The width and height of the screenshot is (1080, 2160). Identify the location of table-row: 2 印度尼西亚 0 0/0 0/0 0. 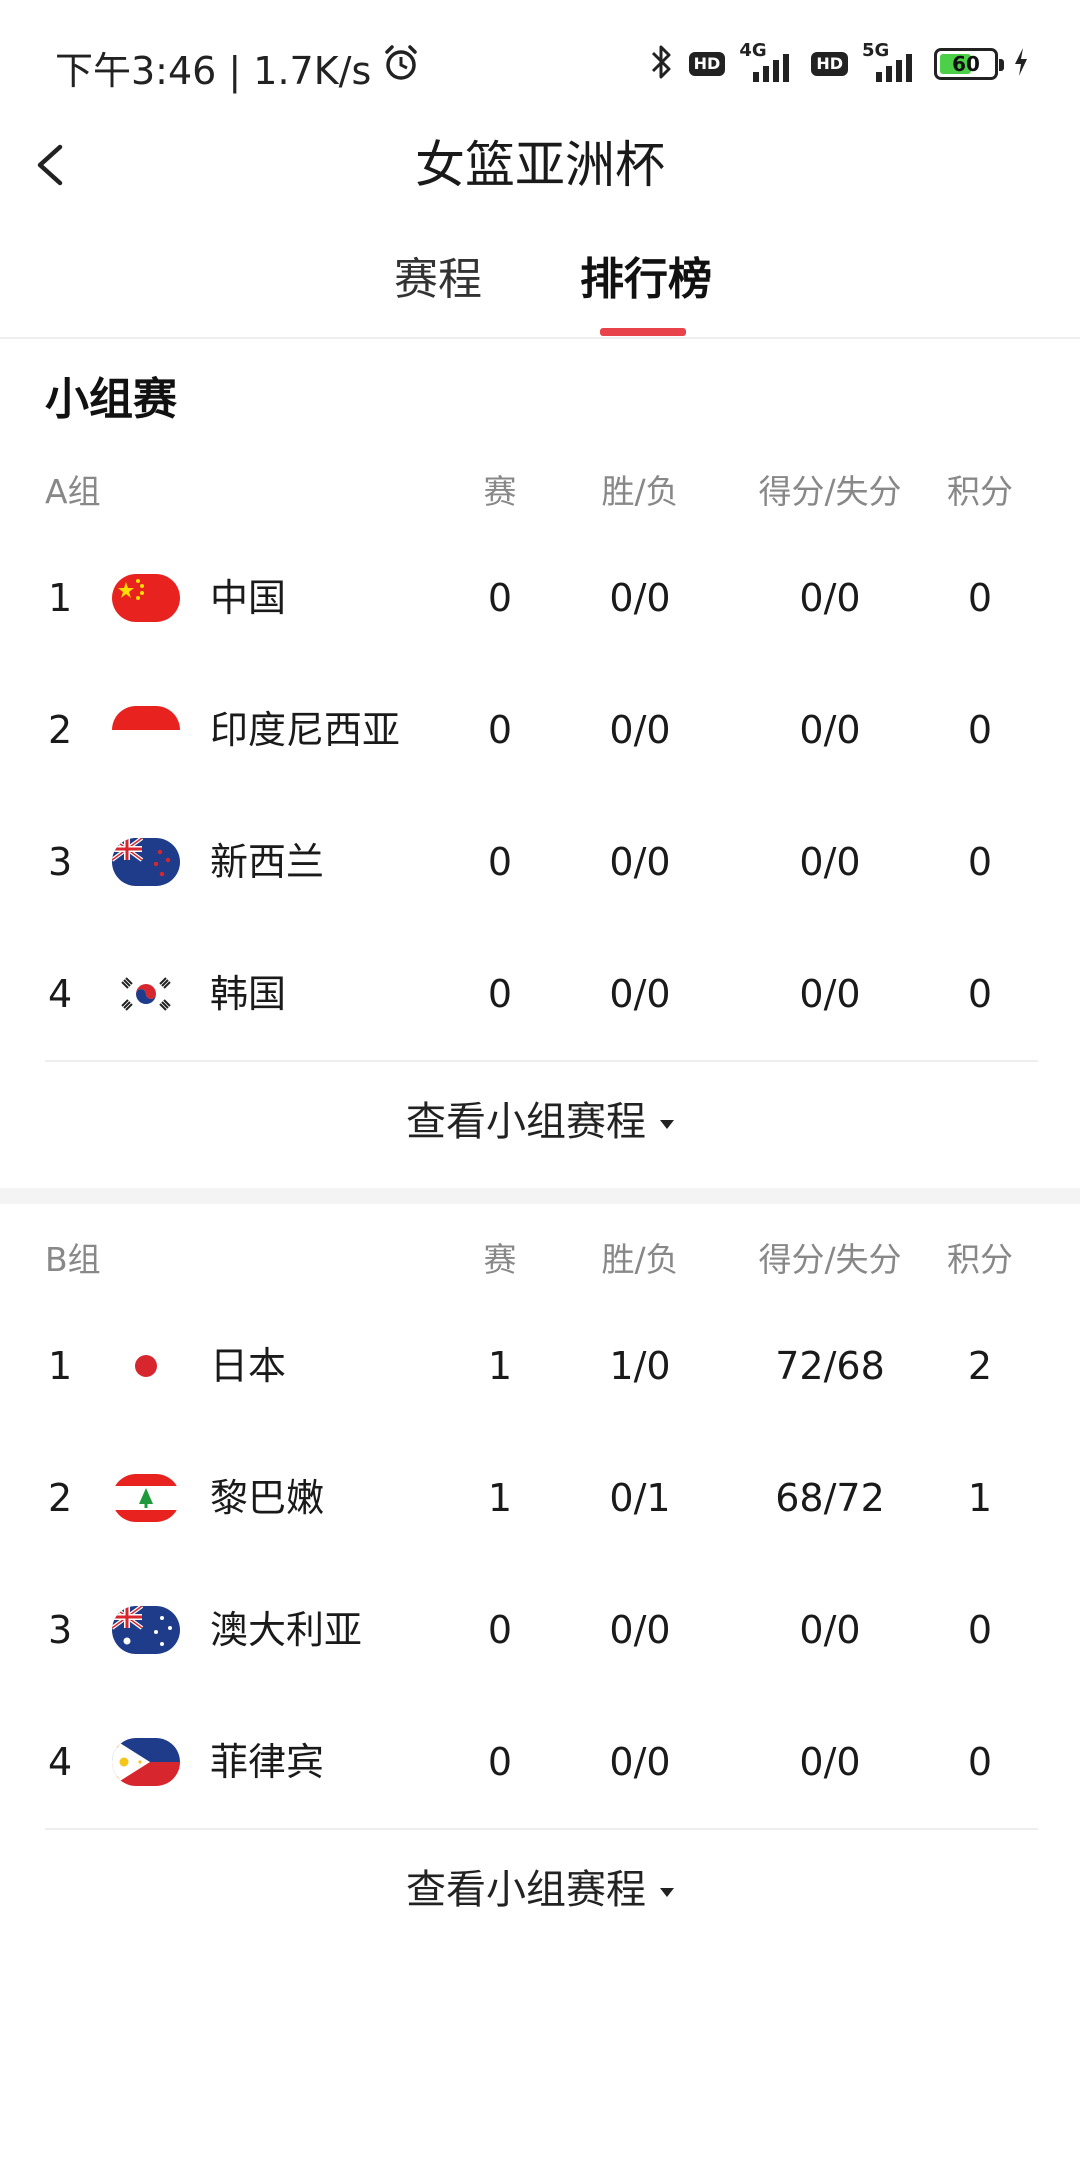
(540, 730).